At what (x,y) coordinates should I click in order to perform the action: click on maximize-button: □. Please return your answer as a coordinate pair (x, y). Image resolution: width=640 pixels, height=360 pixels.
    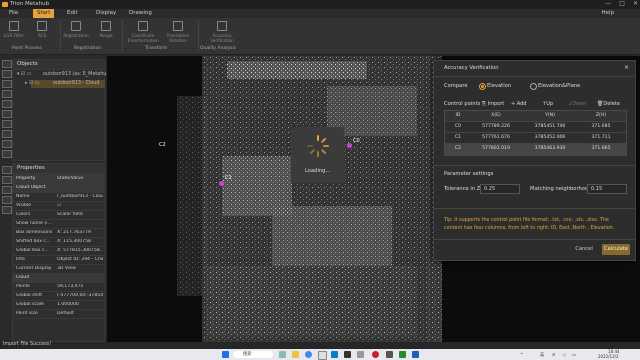
    Looking at the image, I should click on (622, 3).